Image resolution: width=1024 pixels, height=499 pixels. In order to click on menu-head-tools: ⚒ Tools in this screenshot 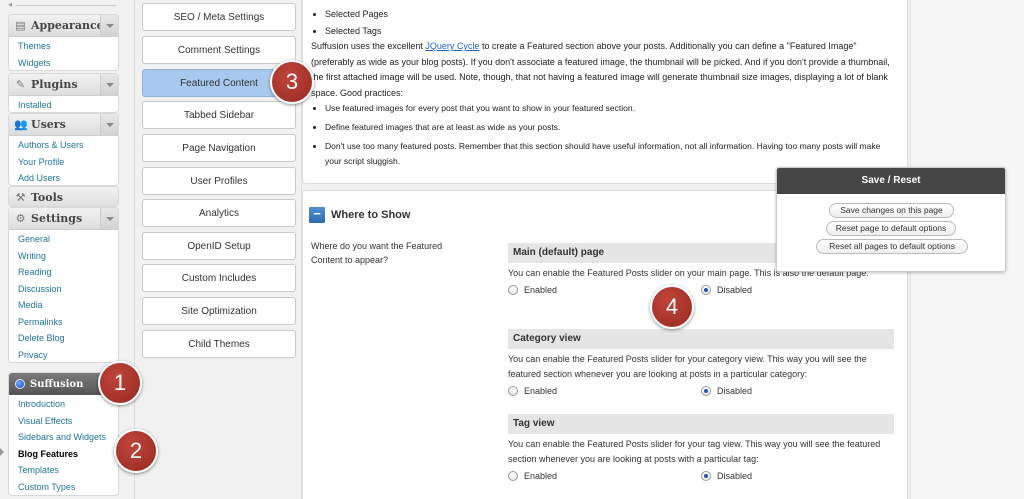, I will do `click(63, 196)`.